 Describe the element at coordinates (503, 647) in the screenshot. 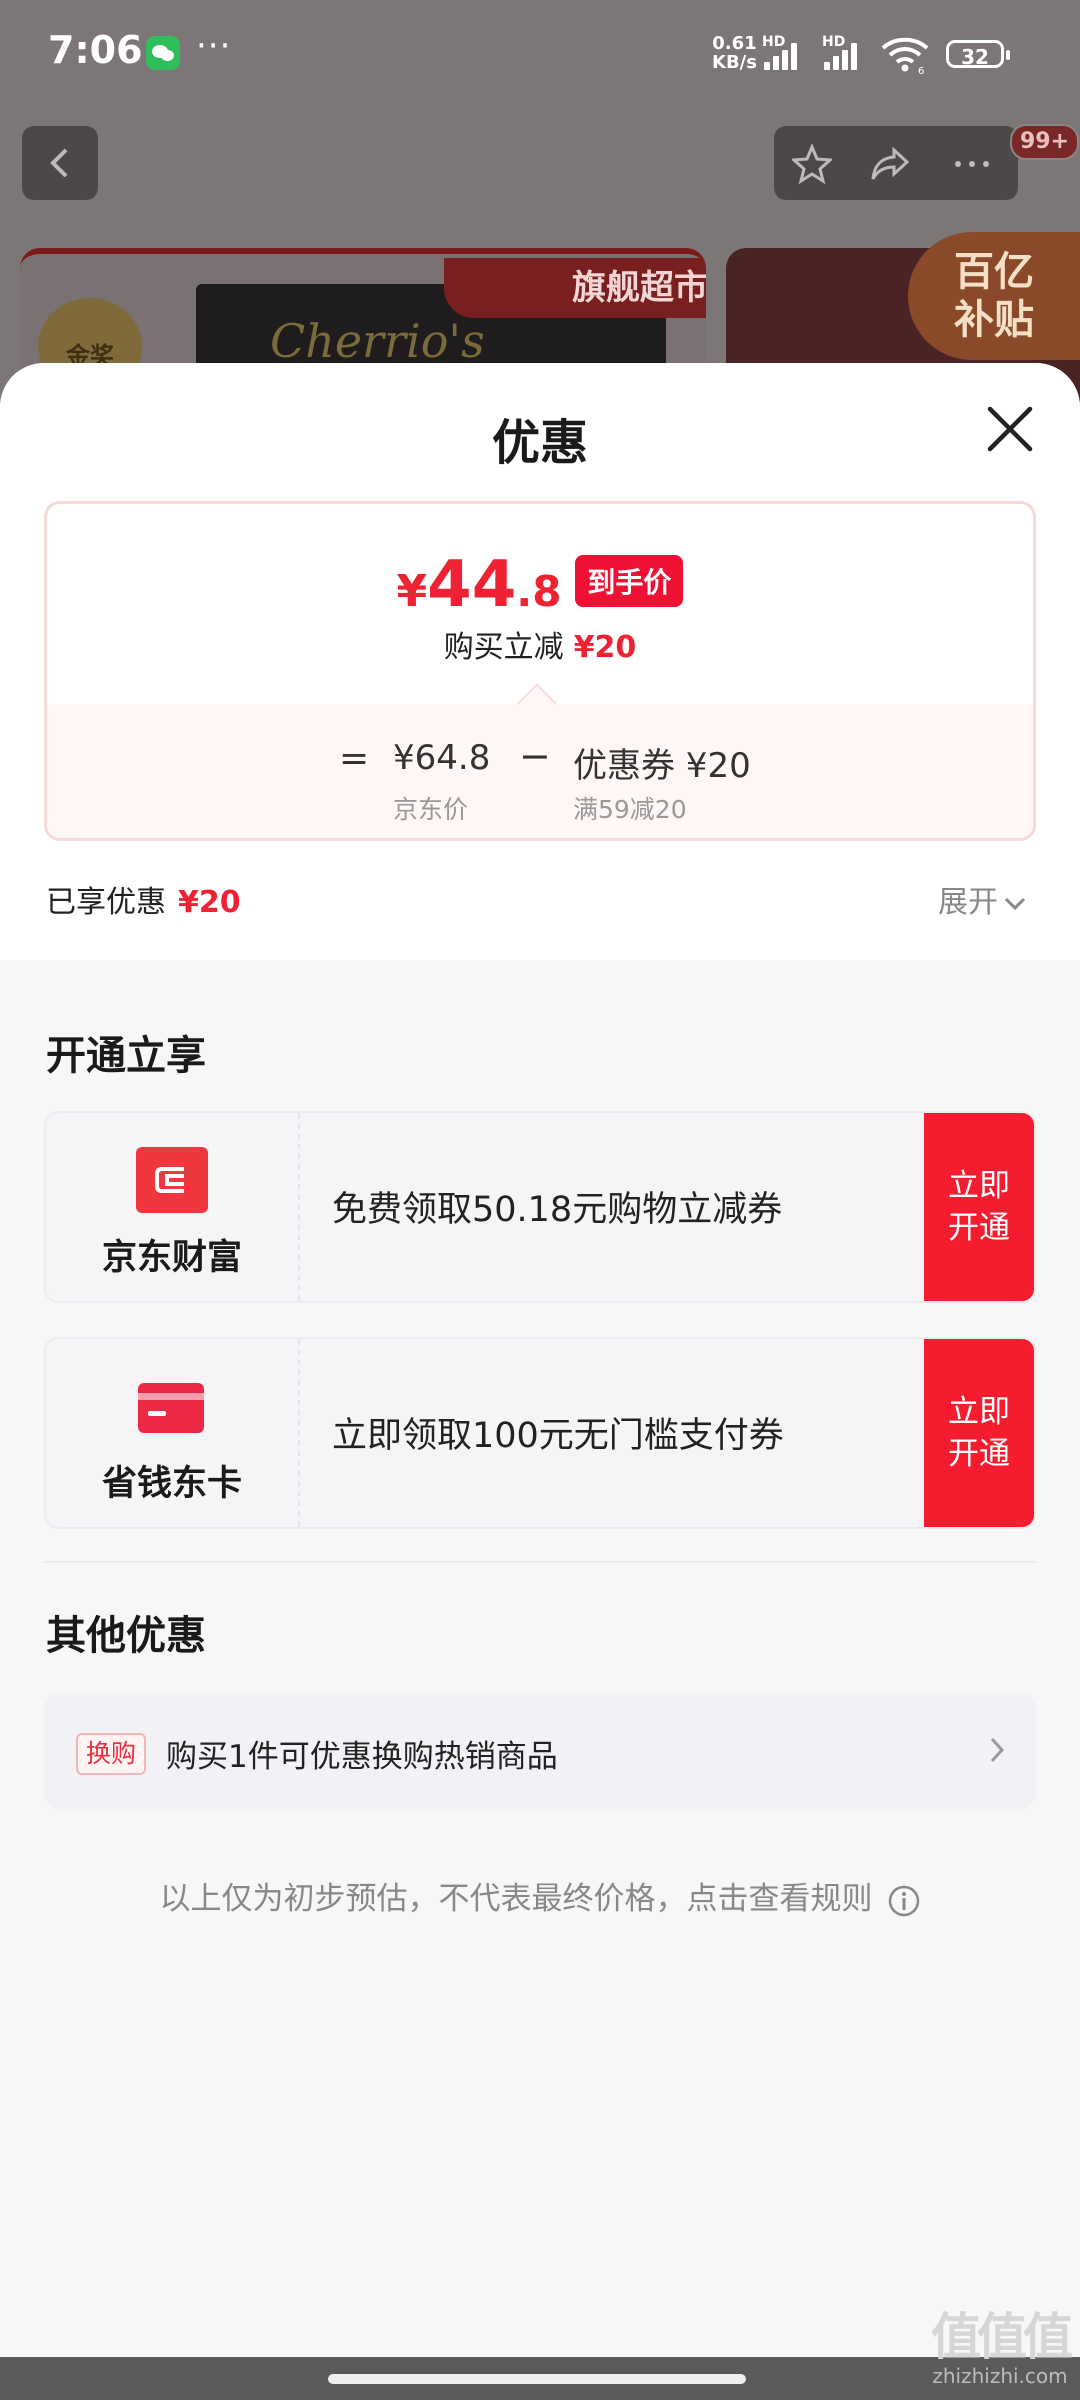

I see `instant-cut-label: 购买立减` at that location.